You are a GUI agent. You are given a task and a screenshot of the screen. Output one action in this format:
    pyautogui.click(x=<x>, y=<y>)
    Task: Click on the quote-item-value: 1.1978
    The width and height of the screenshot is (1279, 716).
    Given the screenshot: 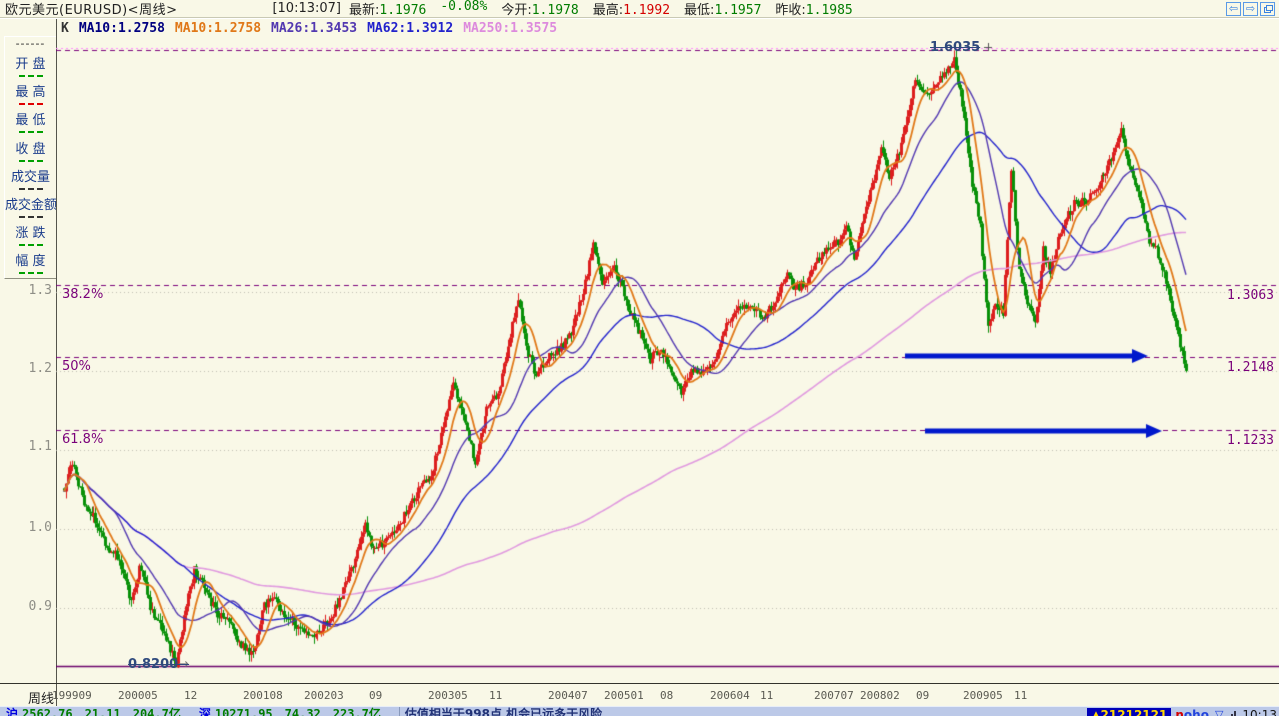 What is the action you would take?
    pyautogui.click(x=555, y=10)
    